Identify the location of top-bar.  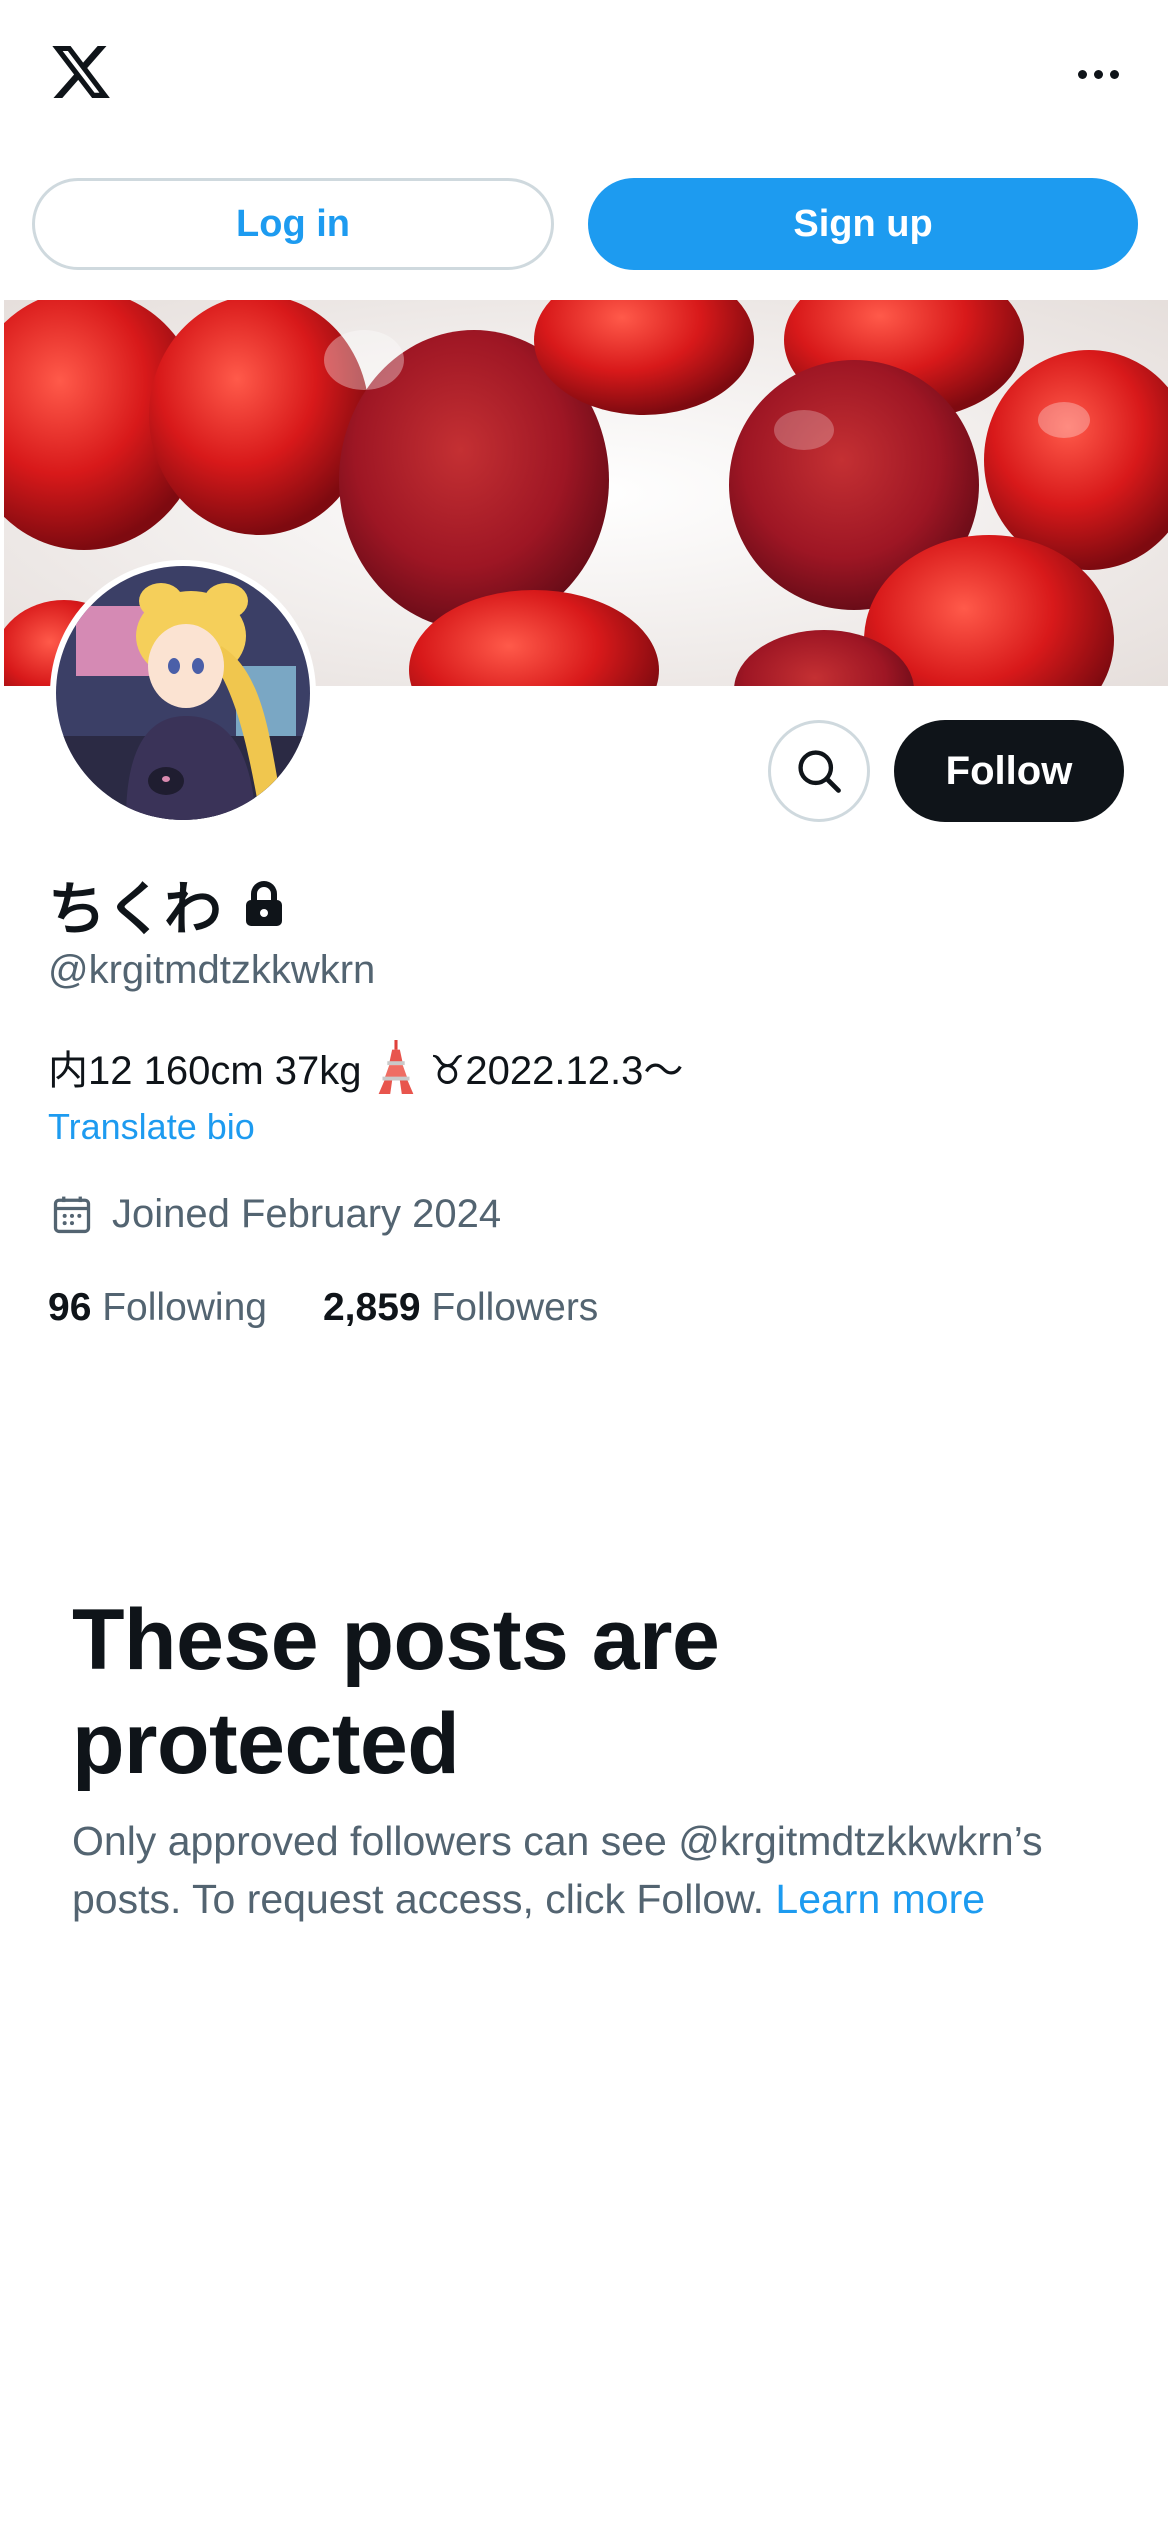
(585, 75).